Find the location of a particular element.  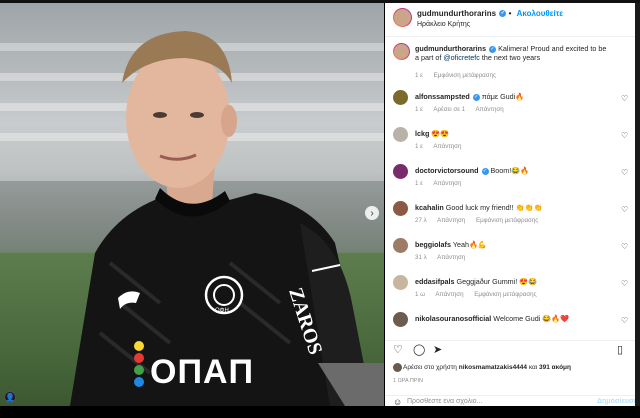

bottom-strip is located at coordinates (320, 412).